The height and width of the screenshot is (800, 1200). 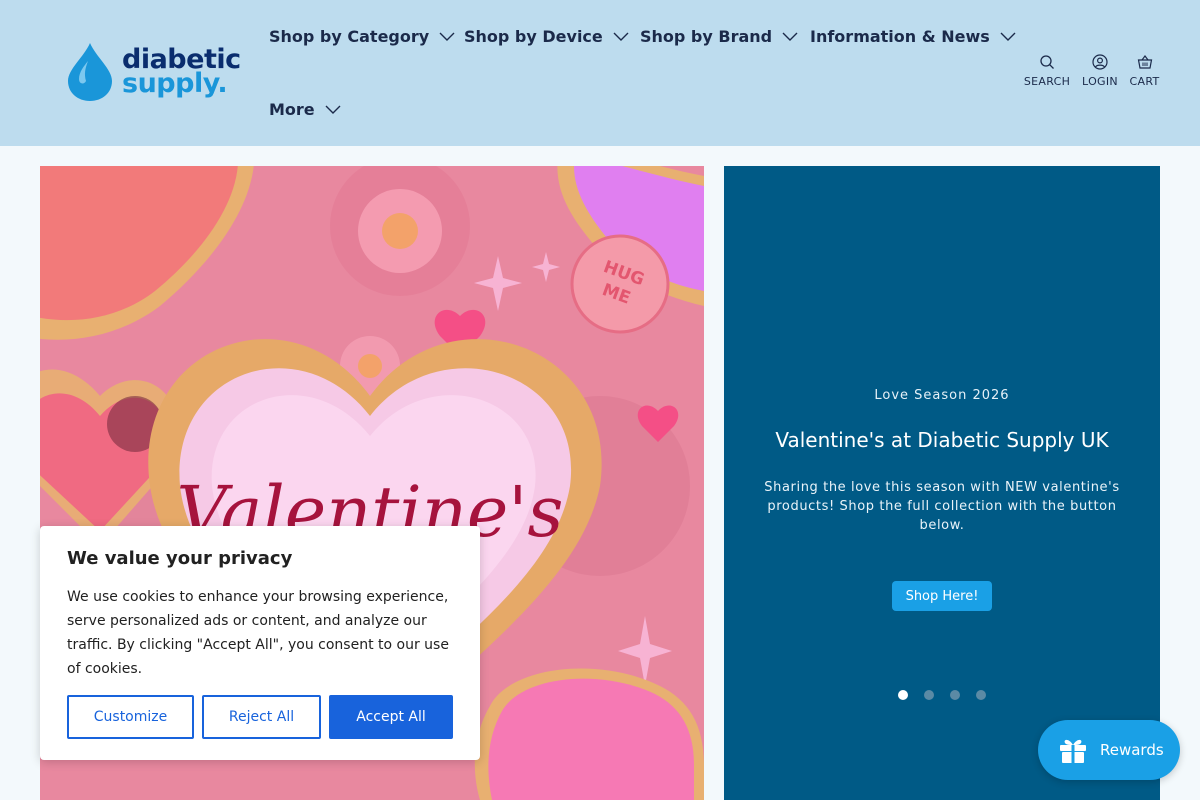 What do you see at coordinates (1144, 62) in the screenshot?
I see `basket-icon` at bounding box center [1144, 62].